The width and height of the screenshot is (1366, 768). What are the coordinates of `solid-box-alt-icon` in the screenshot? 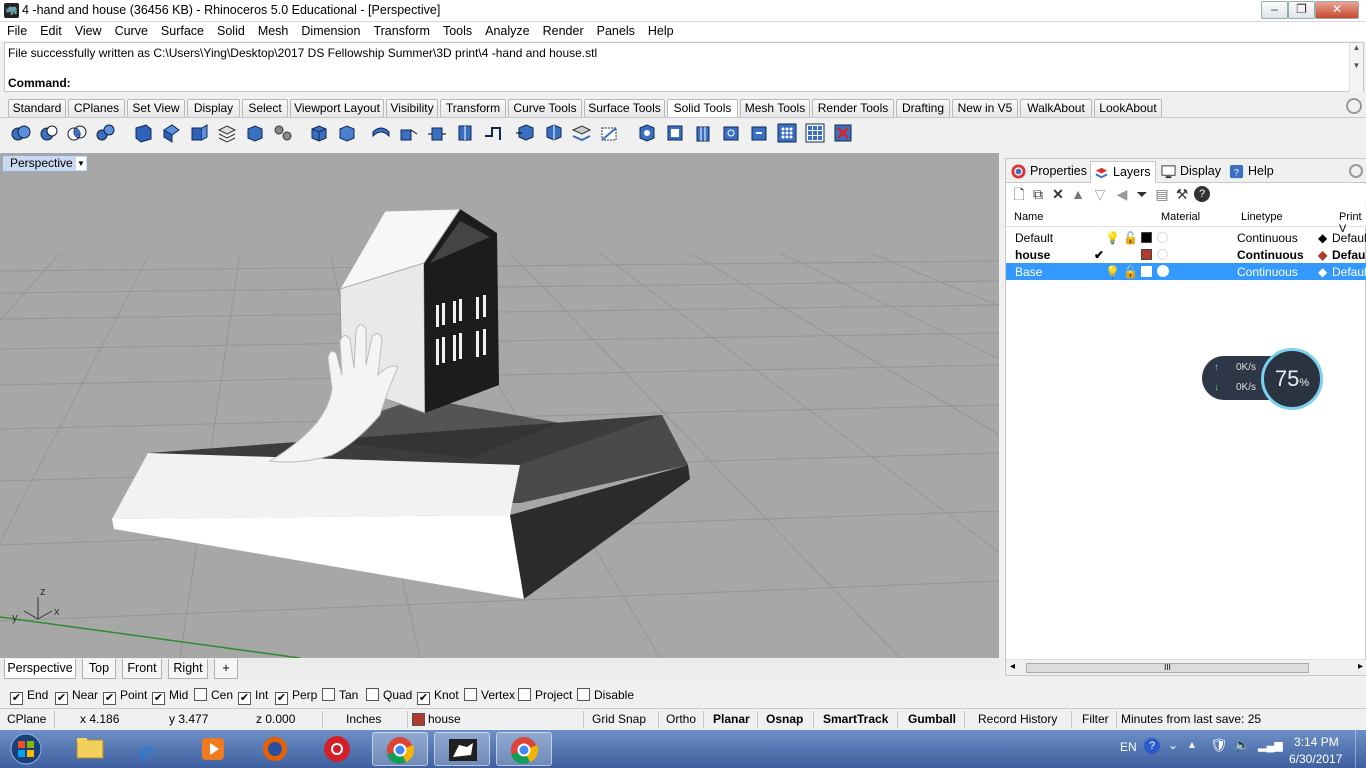 It's located at (347, 133).